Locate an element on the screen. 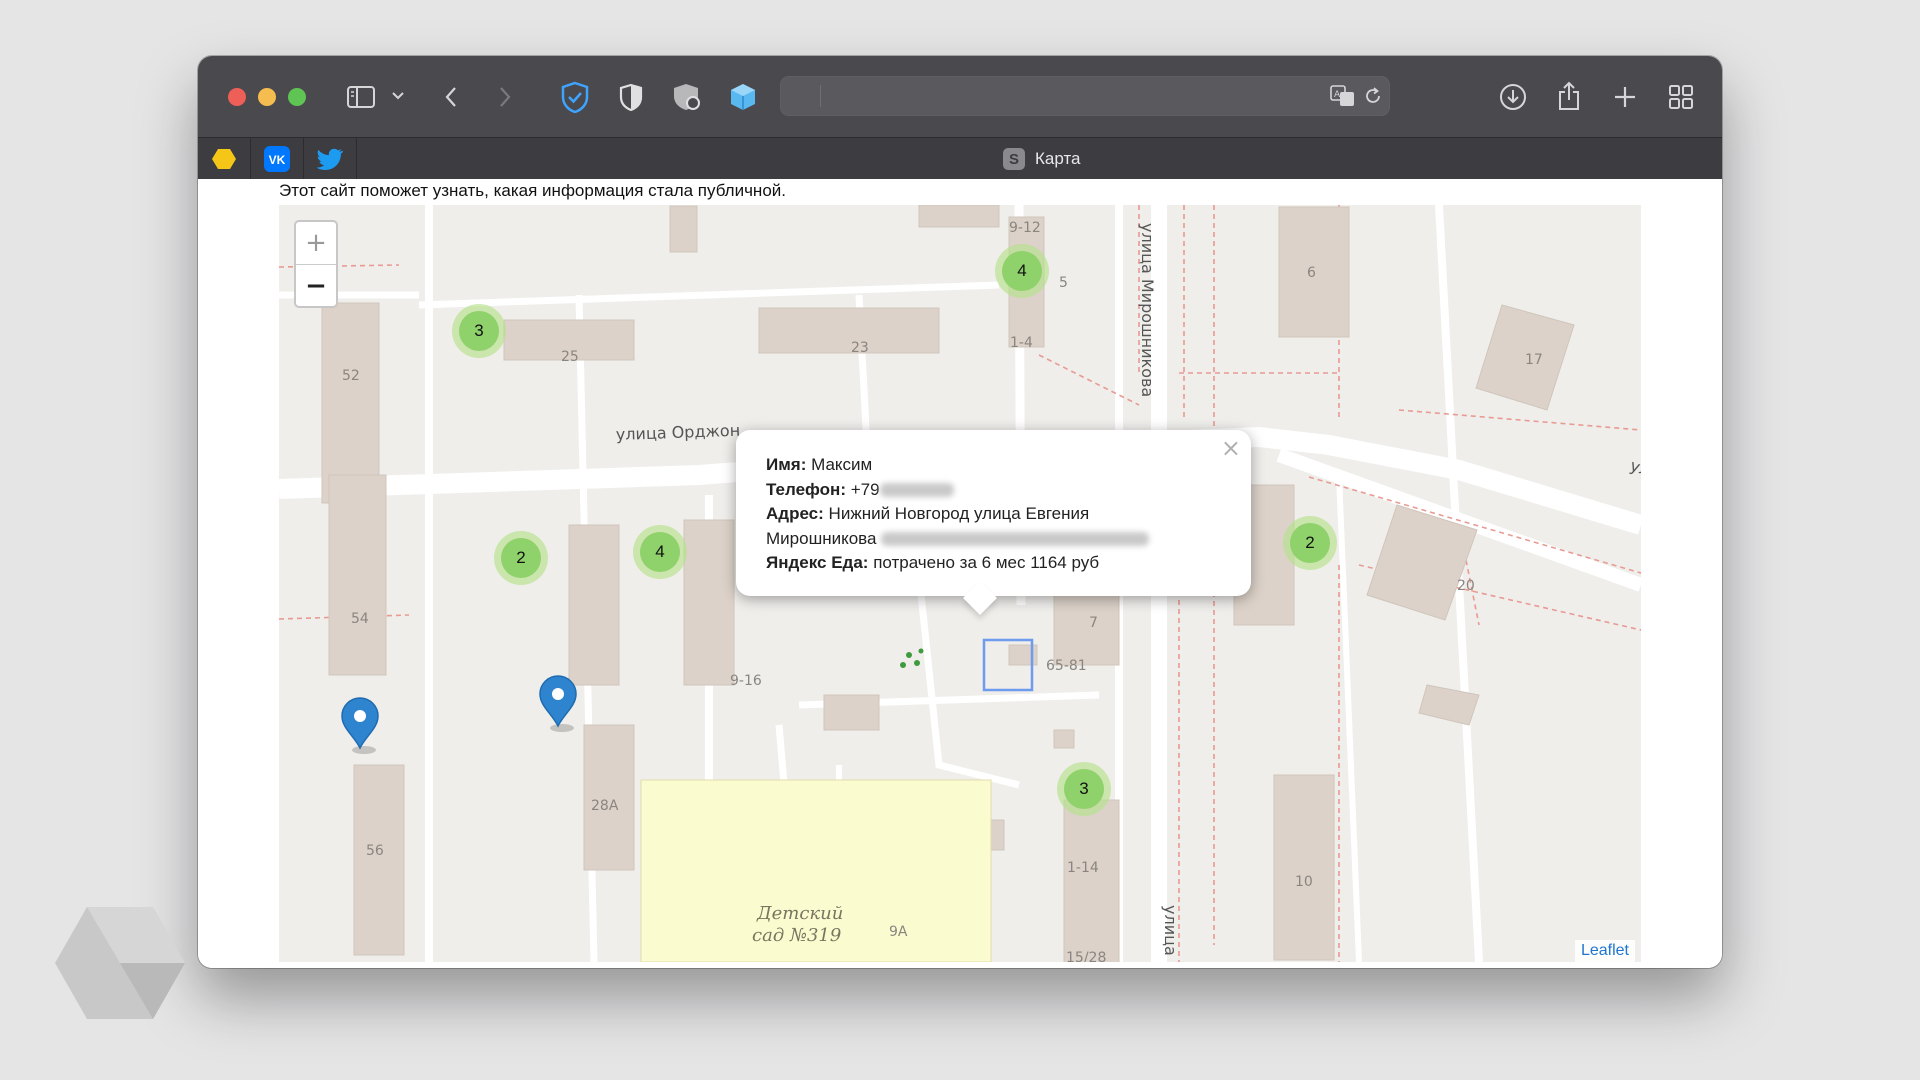 The image size is (1920, 1080). cube-extension-icon is located at coordinates (743, 97).